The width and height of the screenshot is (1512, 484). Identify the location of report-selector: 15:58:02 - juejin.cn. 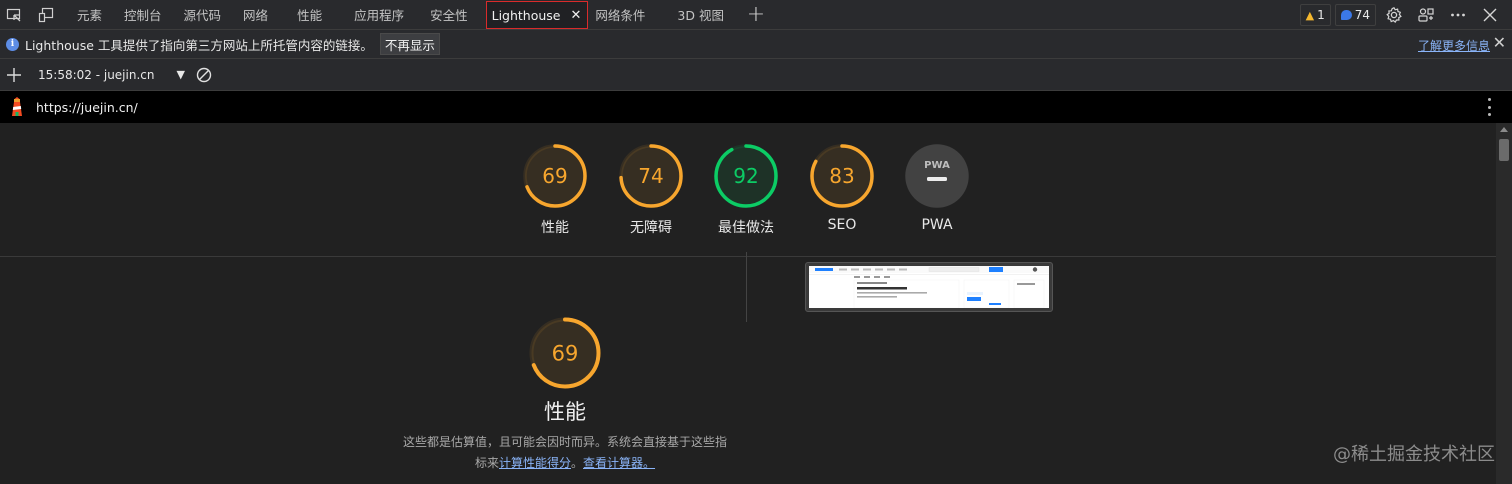
(96, 75).